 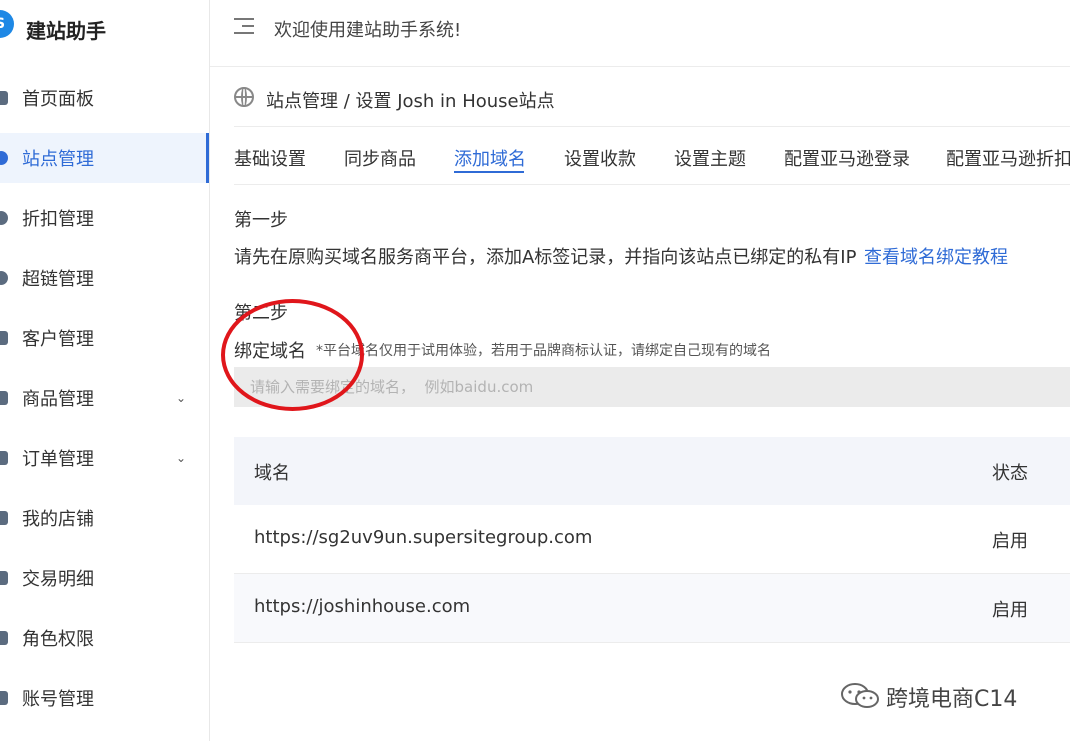 What do you see at coordinates (710, 158) in the screenshot?
I see `tab-theme: 设置主题` at bounding box center [710, 158].